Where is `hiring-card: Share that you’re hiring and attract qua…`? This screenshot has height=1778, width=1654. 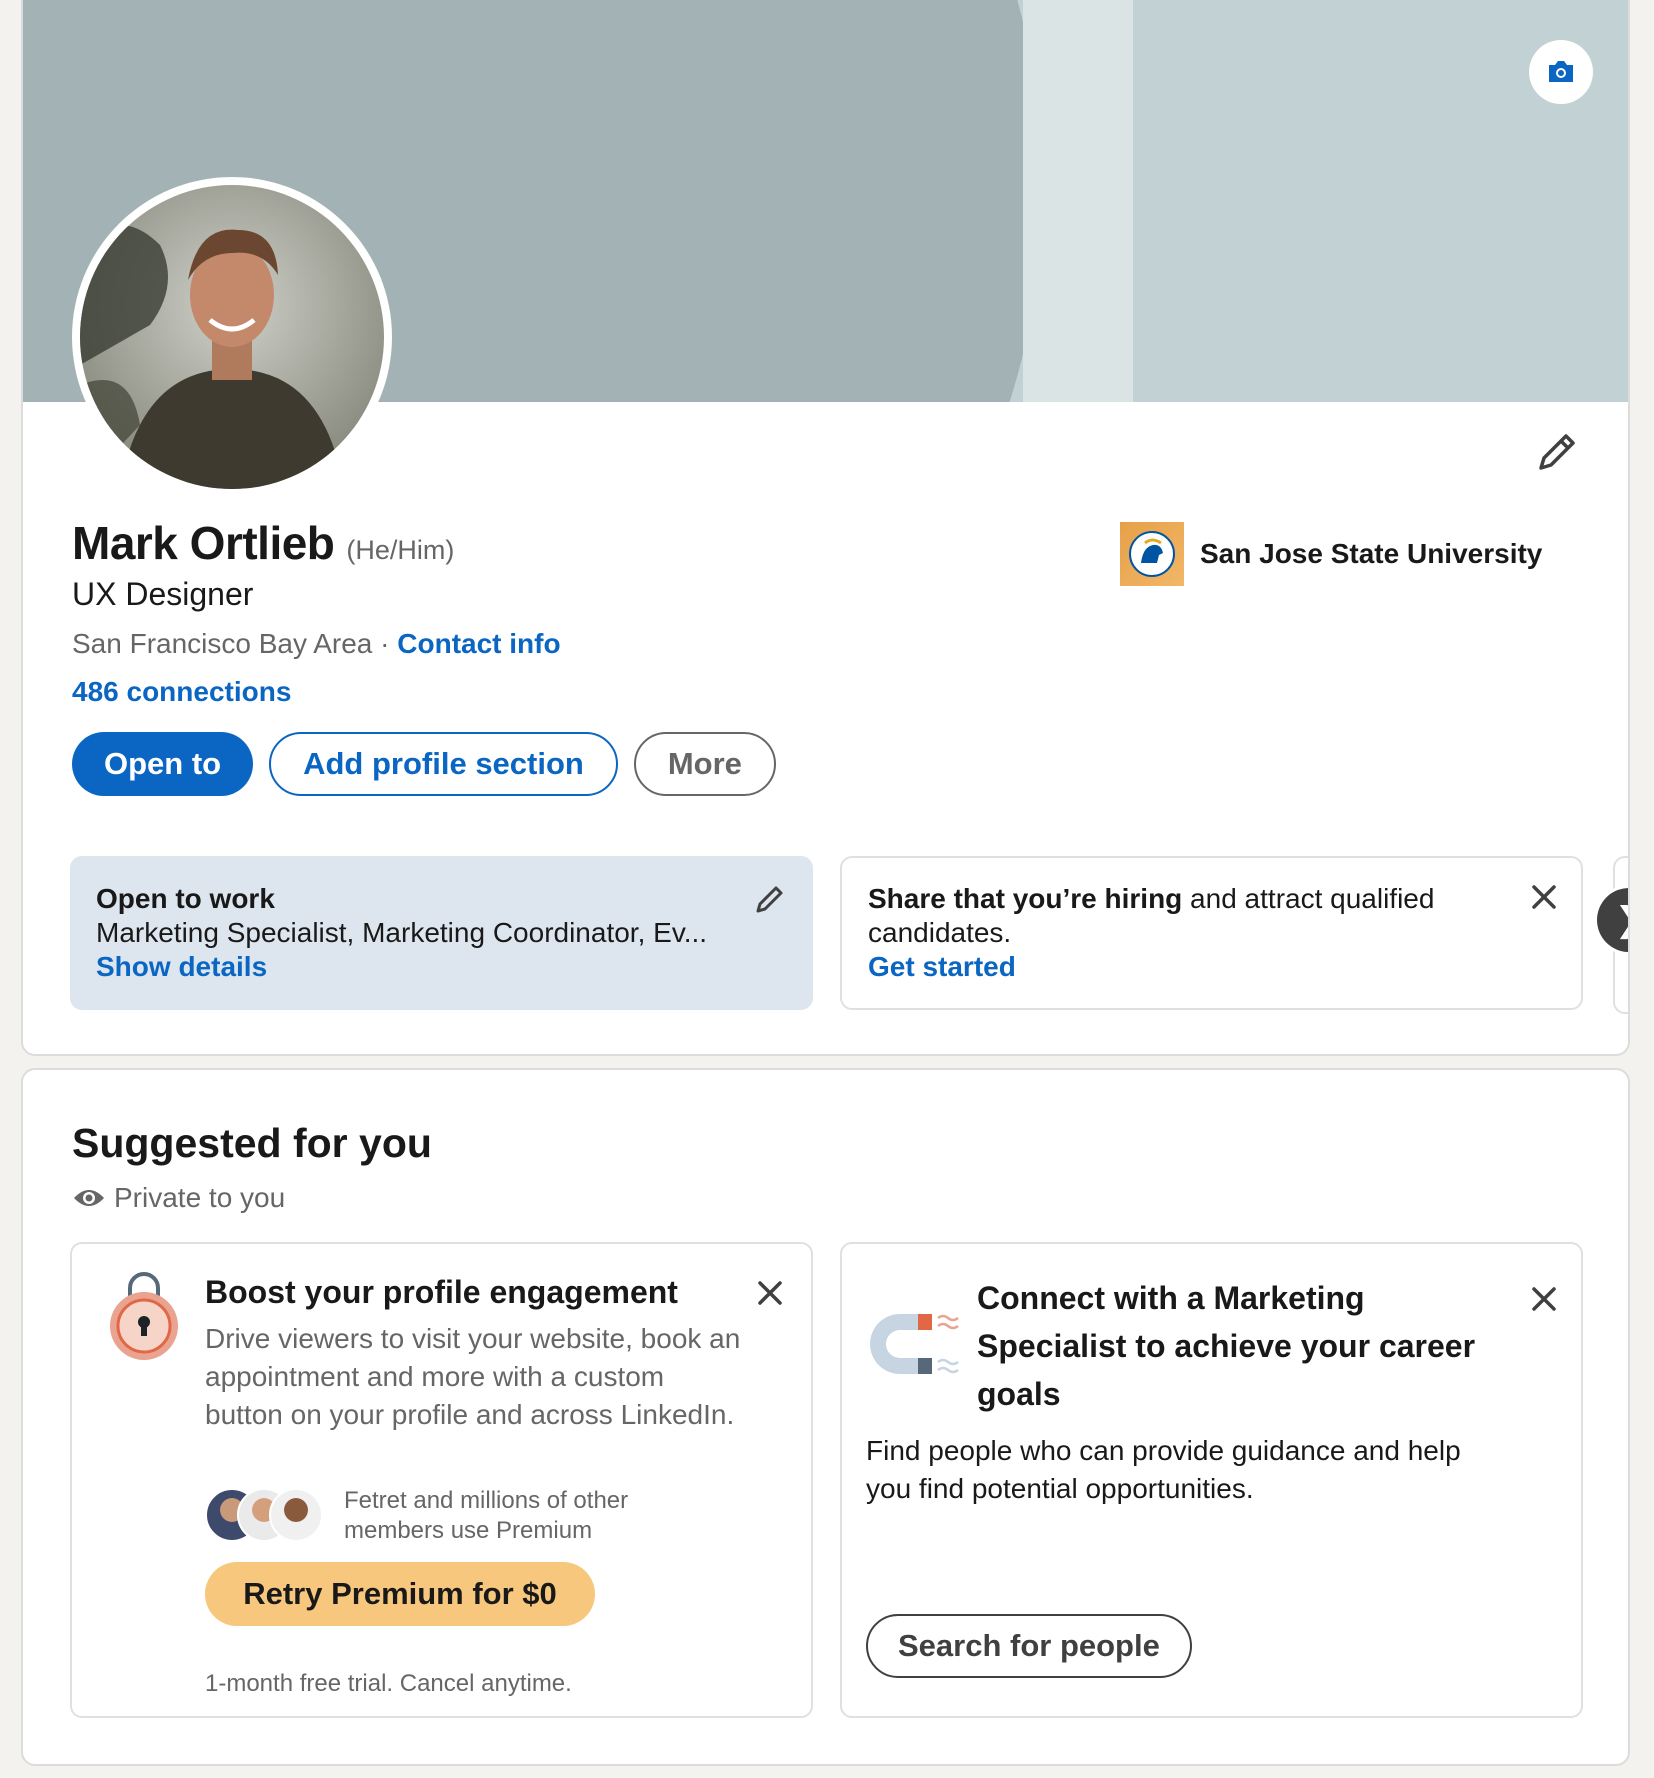
hiring-card: Share that you’re hiring and attract qua… is located at coordinates (1211, 933).